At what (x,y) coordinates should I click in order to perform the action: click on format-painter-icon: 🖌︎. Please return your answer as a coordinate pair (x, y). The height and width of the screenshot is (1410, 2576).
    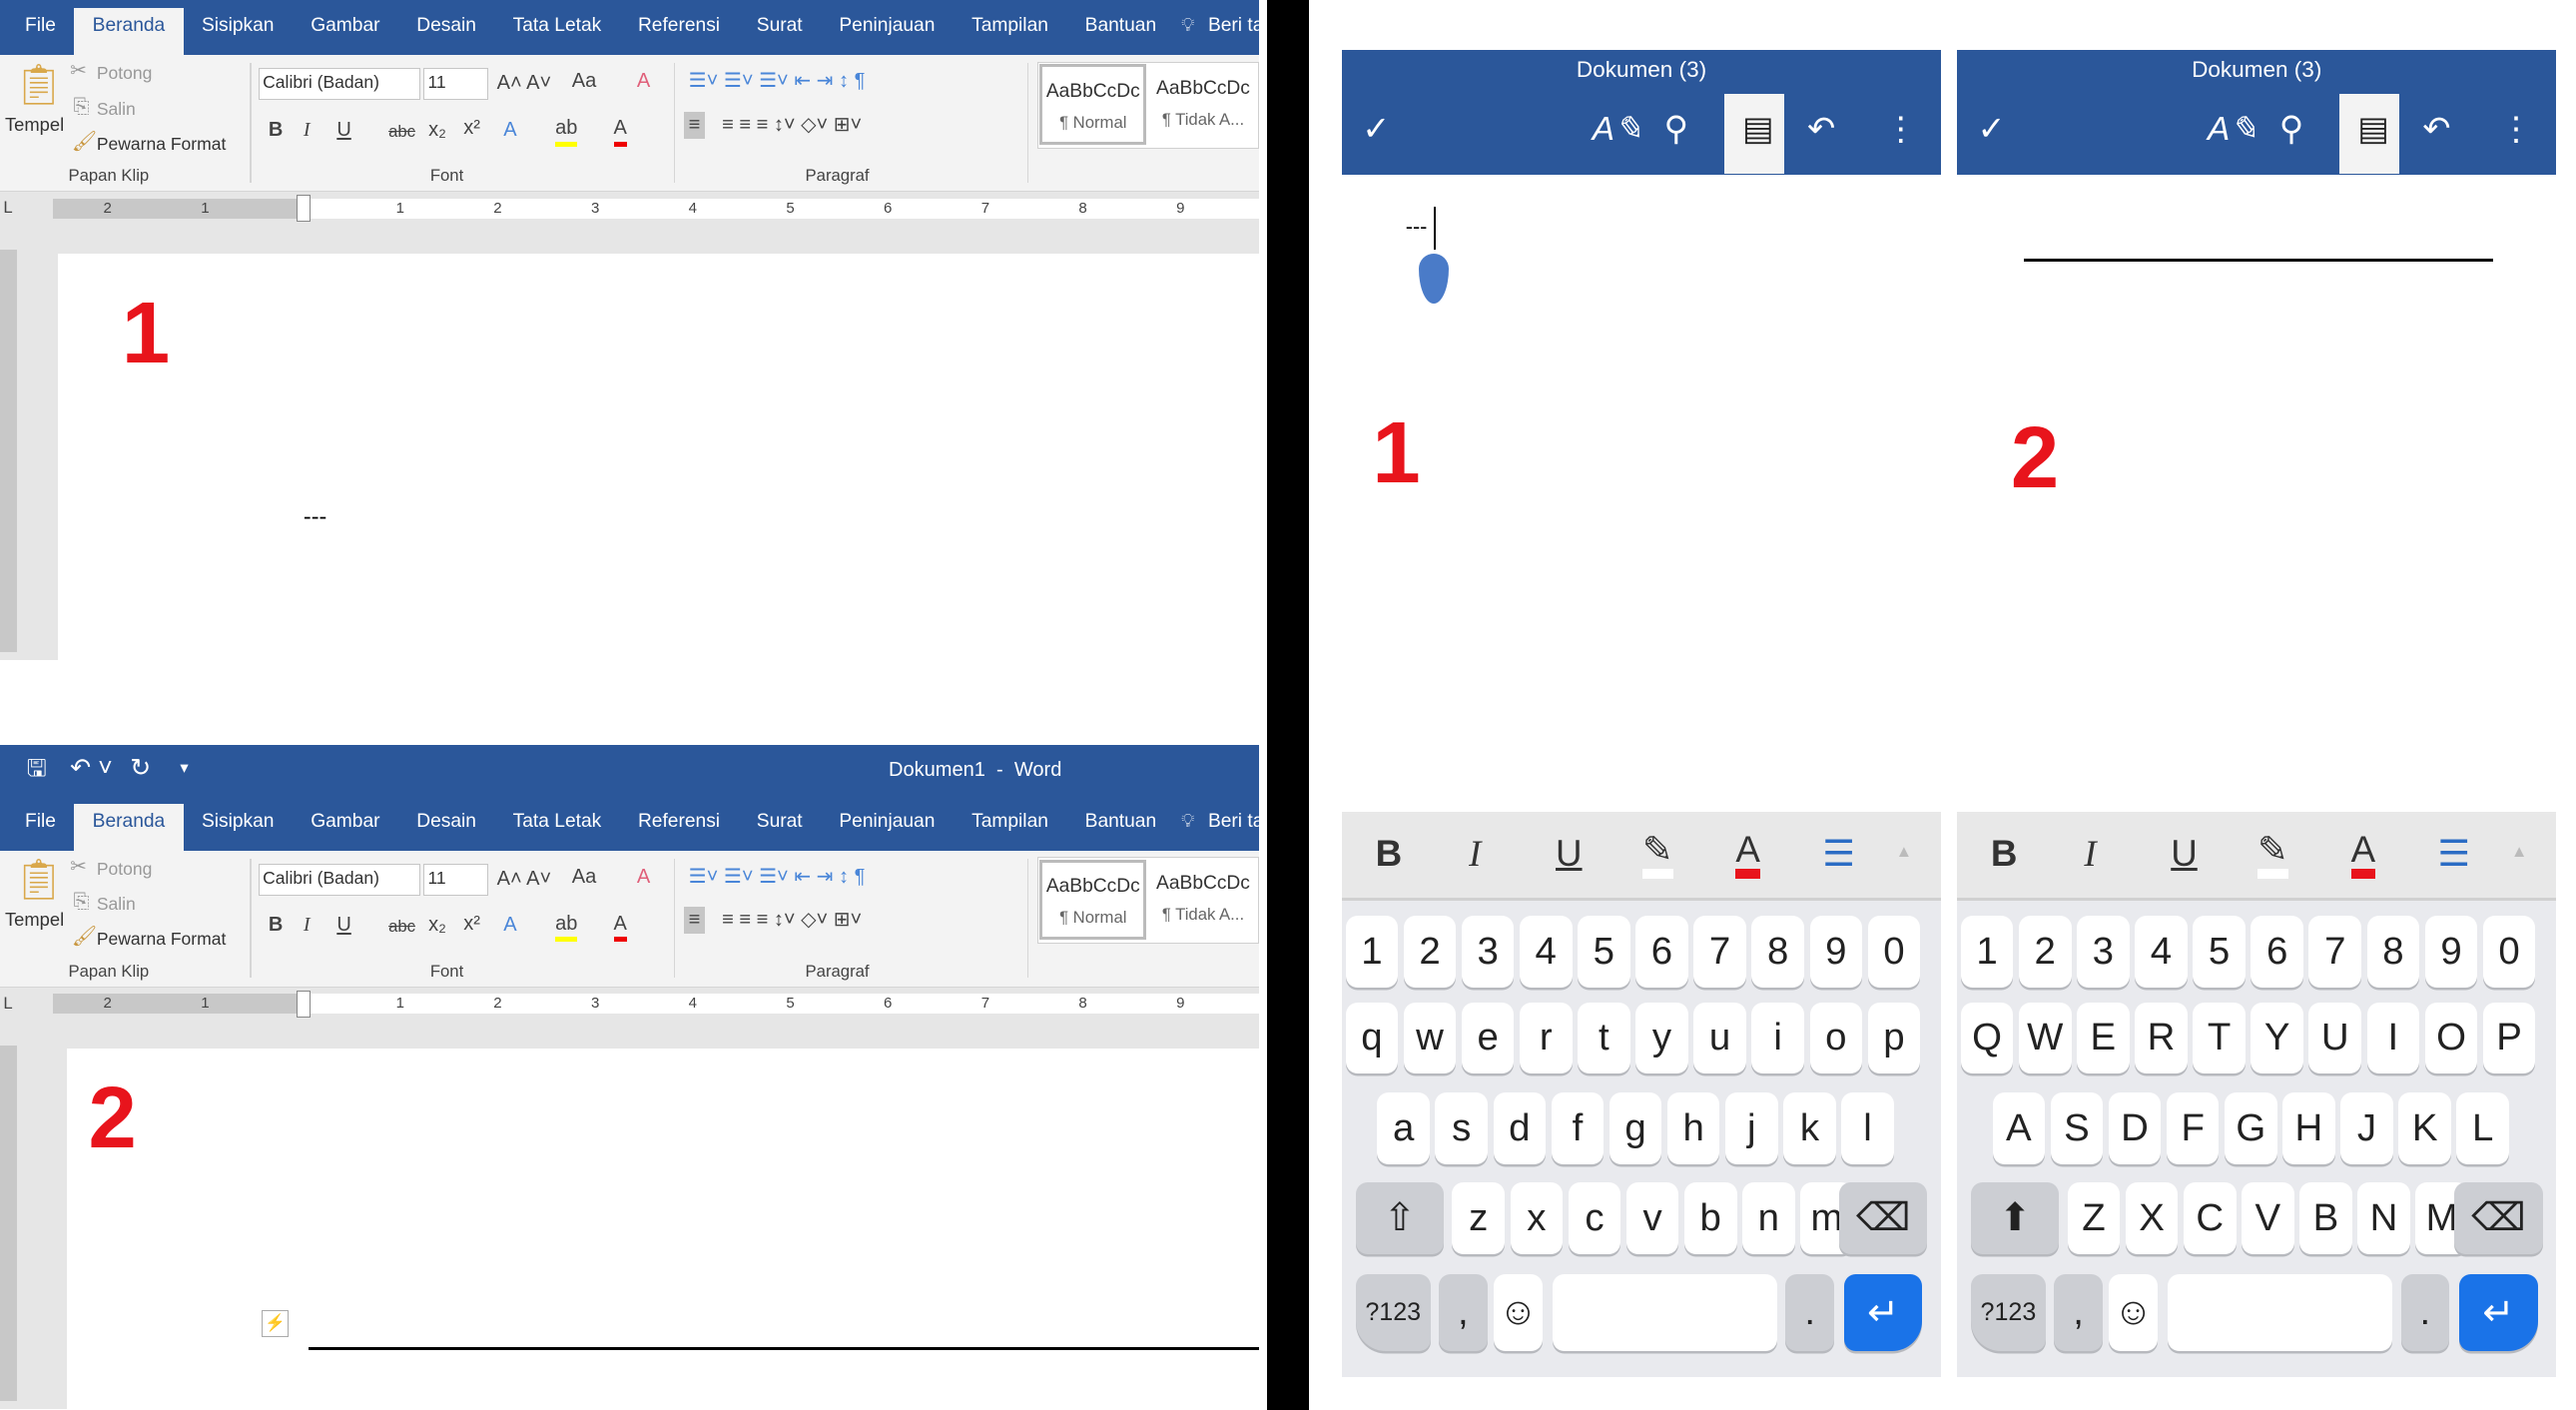
    Looking at the image, I should click on (84, 142).